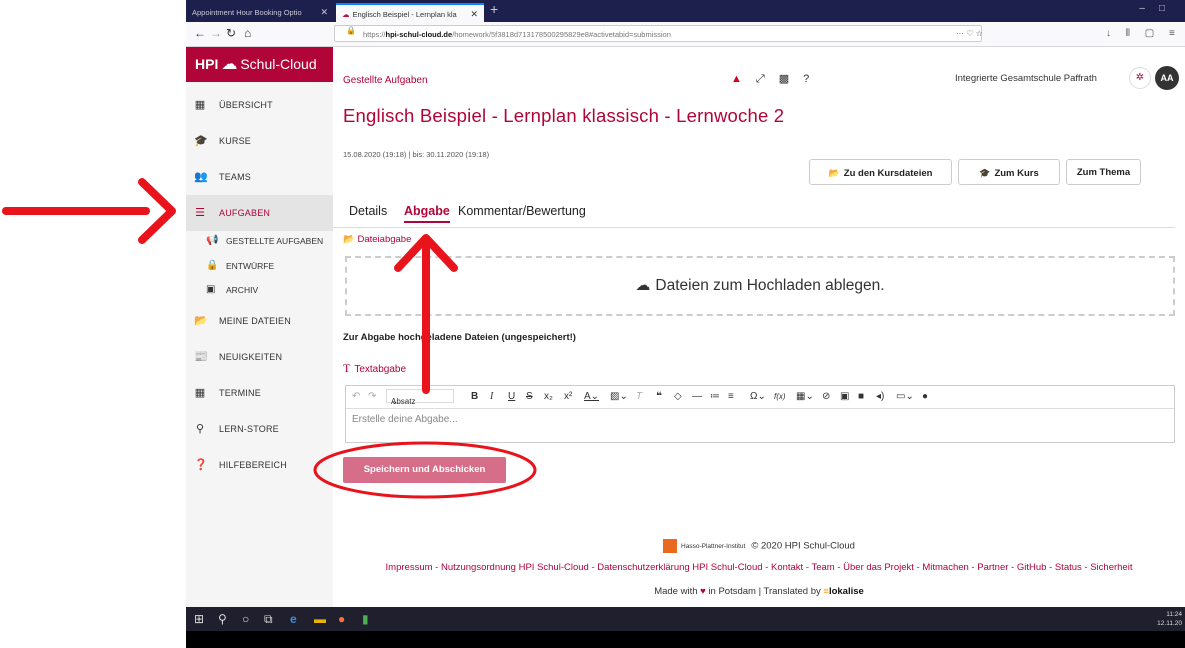 The height and width of the screenshot is (648, 1185). What do you see at coordinates (368, 211) in the screenshot?
I see `tab-details: Details` at bounding box center [368, 211].